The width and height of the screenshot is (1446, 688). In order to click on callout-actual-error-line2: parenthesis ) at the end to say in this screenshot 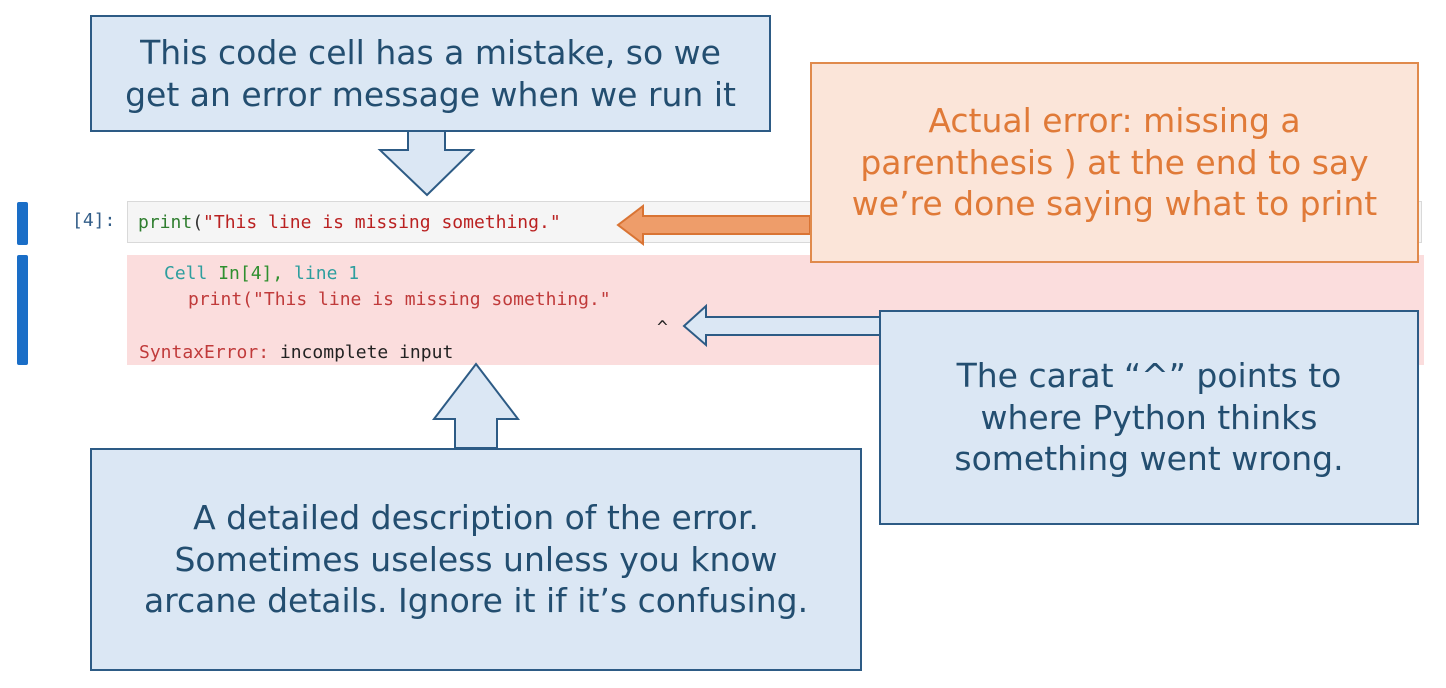, I will do `click(1114, 162)`.